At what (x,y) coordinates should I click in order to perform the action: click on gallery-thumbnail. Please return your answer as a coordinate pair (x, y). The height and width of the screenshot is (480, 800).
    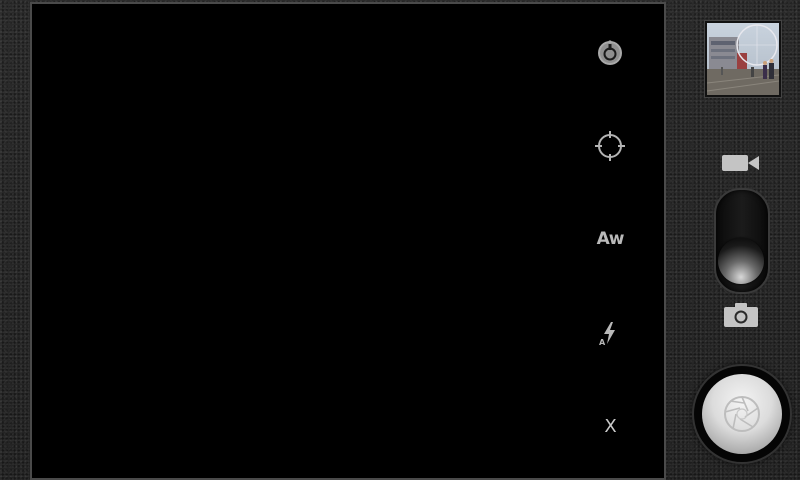
    Looking at the image, I should click on (743, 59).